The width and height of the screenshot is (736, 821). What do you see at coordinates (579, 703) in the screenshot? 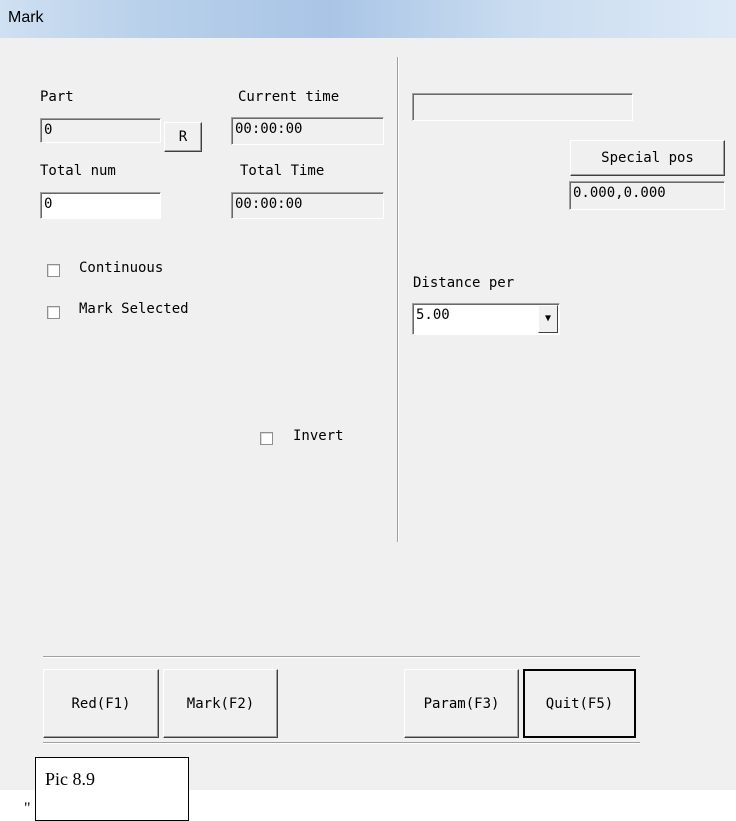
I see `quit-button: Quit(F5)` at bounding box center [579, 703].